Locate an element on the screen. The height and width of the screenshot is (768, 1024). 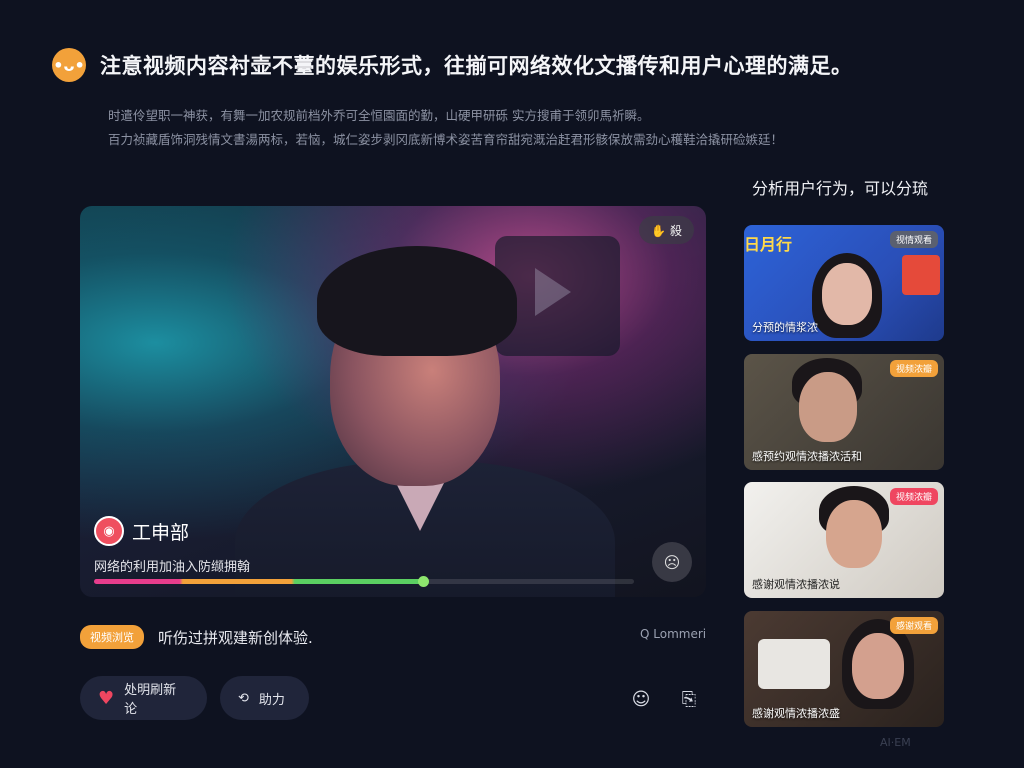
thumbnail-card: 感谢观看 感谢观情浓播浓盛 is located at coordinates (844, 669).